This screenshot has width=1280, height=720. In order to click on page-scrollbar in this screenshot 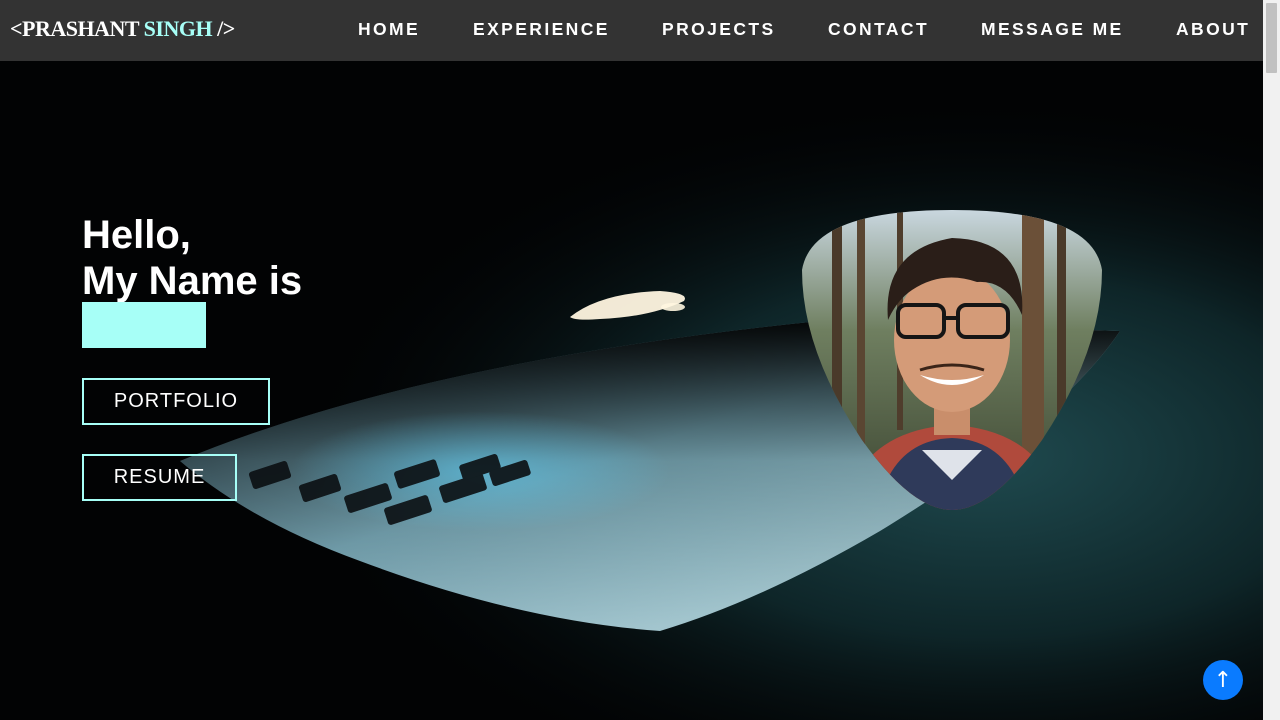, I will do `click(1271, 360)`.